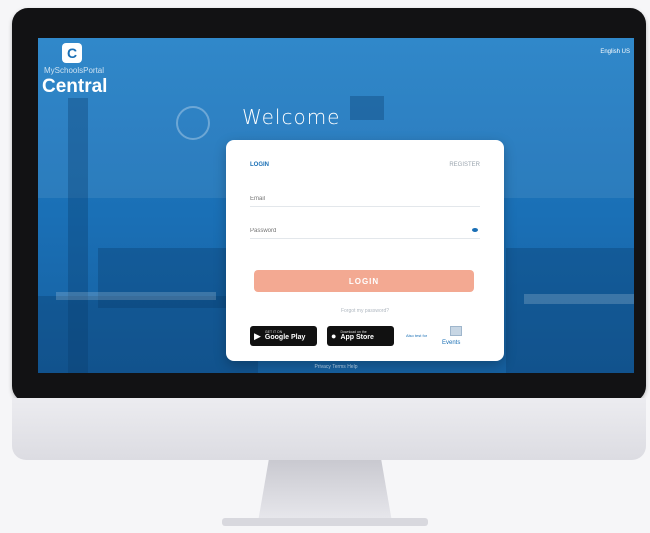  What do you see at coordinates (75, 86) in the screenshot?
I see `brand-name: Central` at bounding box center [75, 86].